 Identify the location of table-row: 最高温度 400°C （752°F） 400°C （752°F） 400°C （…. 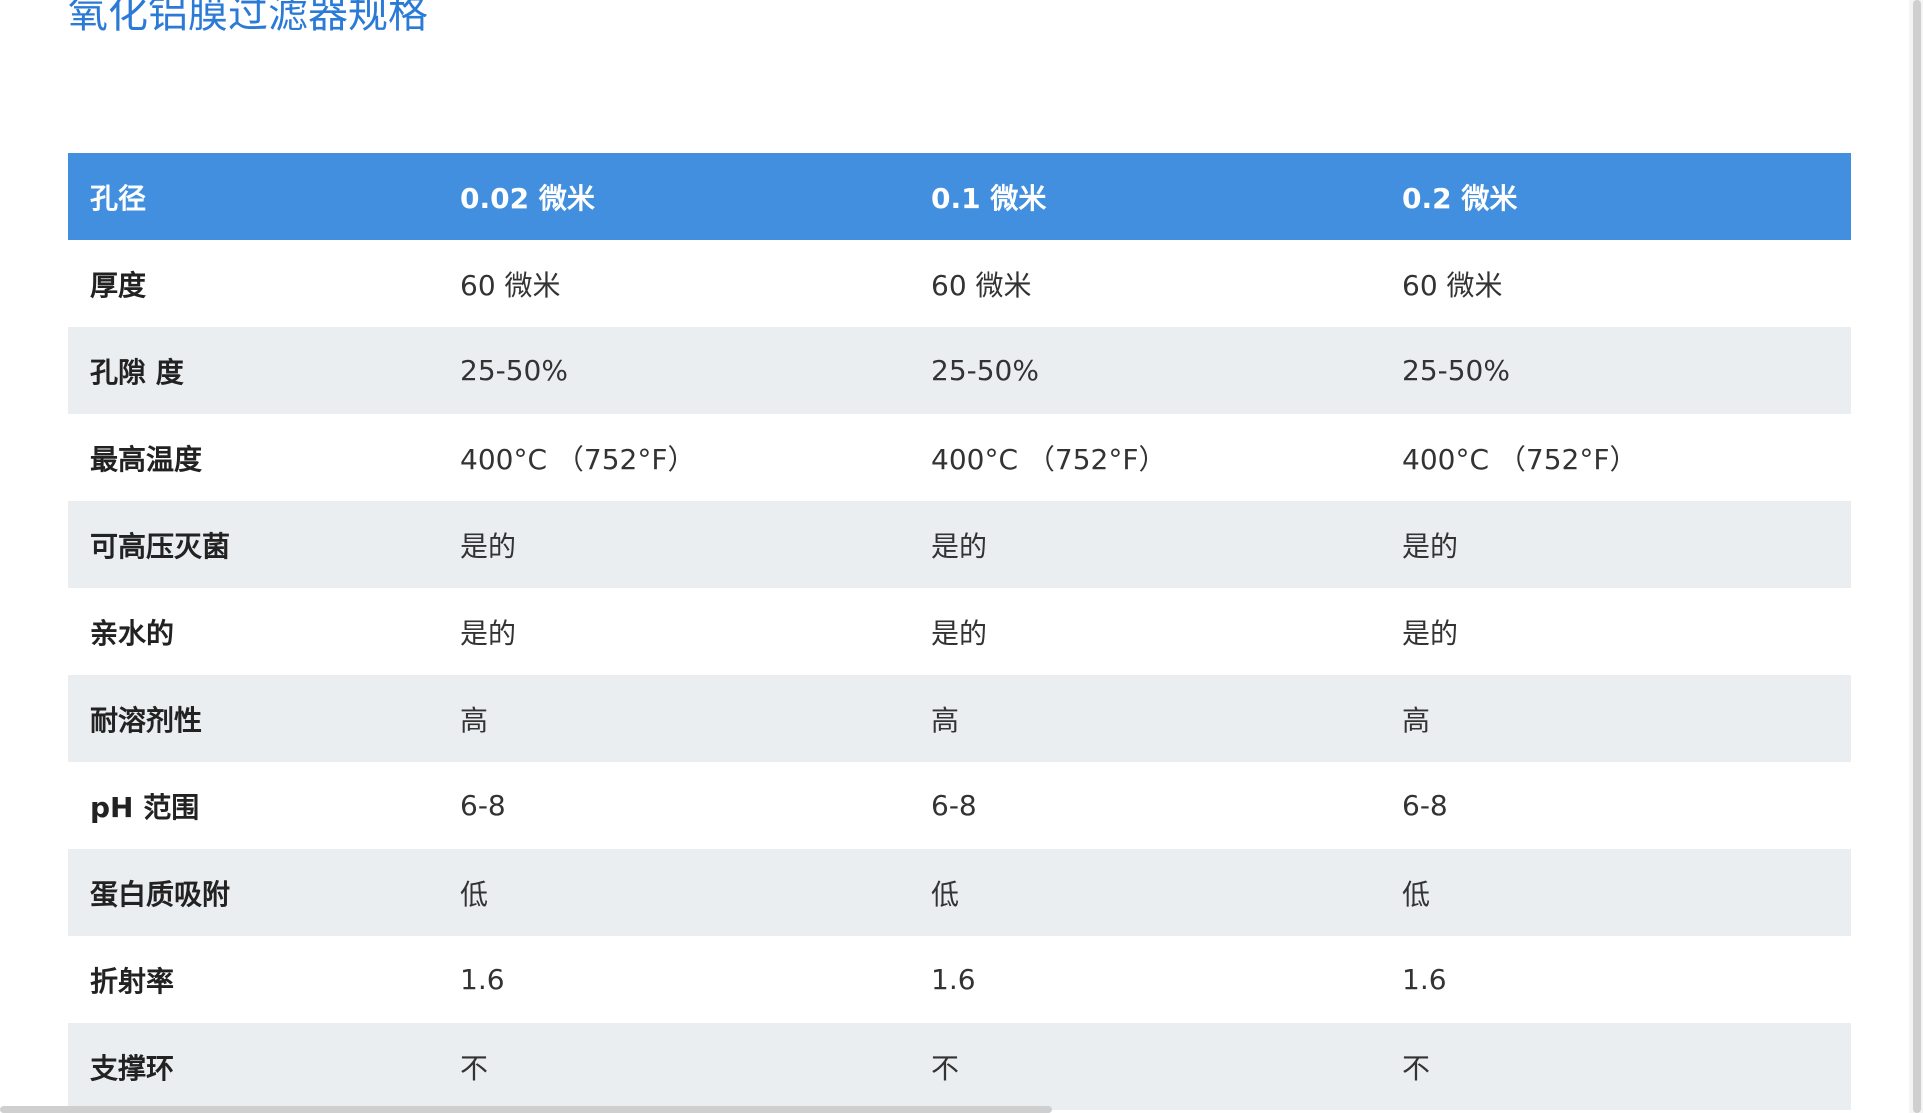
(959, 457).